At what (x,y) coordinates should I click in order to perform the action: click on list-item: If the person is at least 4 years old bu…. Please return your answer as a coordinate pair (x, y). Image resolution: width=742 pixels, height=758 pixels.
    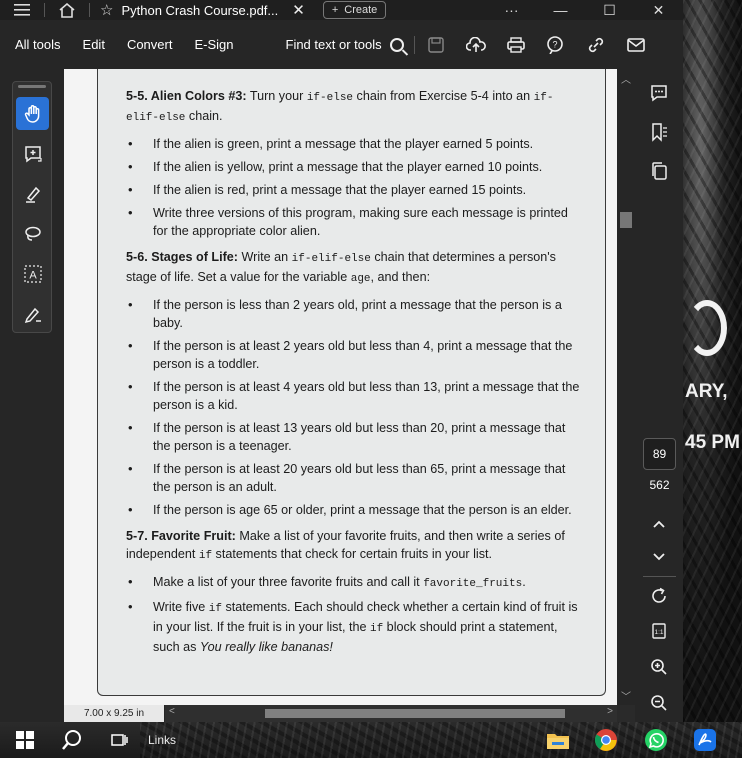
    Looking at the image, I should click on (353, 396).